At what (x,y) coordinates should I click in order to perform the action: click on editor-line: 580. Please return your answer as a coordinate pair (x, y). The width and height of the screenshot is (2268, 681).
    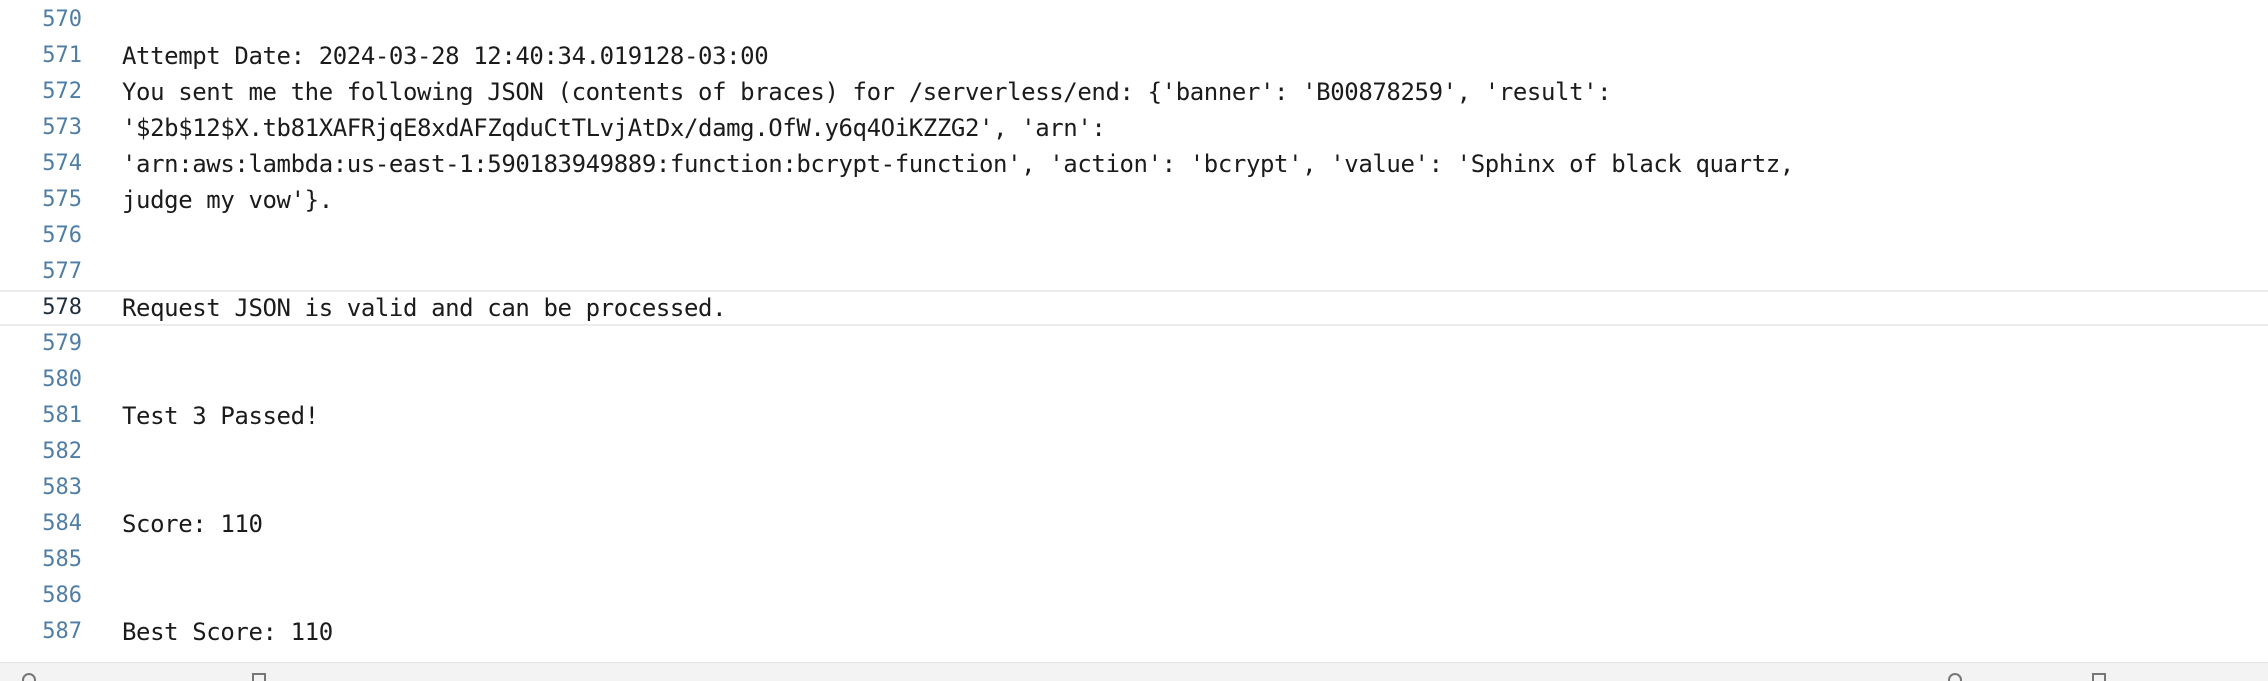
    Looking at the image, I should click on (1134, 380).